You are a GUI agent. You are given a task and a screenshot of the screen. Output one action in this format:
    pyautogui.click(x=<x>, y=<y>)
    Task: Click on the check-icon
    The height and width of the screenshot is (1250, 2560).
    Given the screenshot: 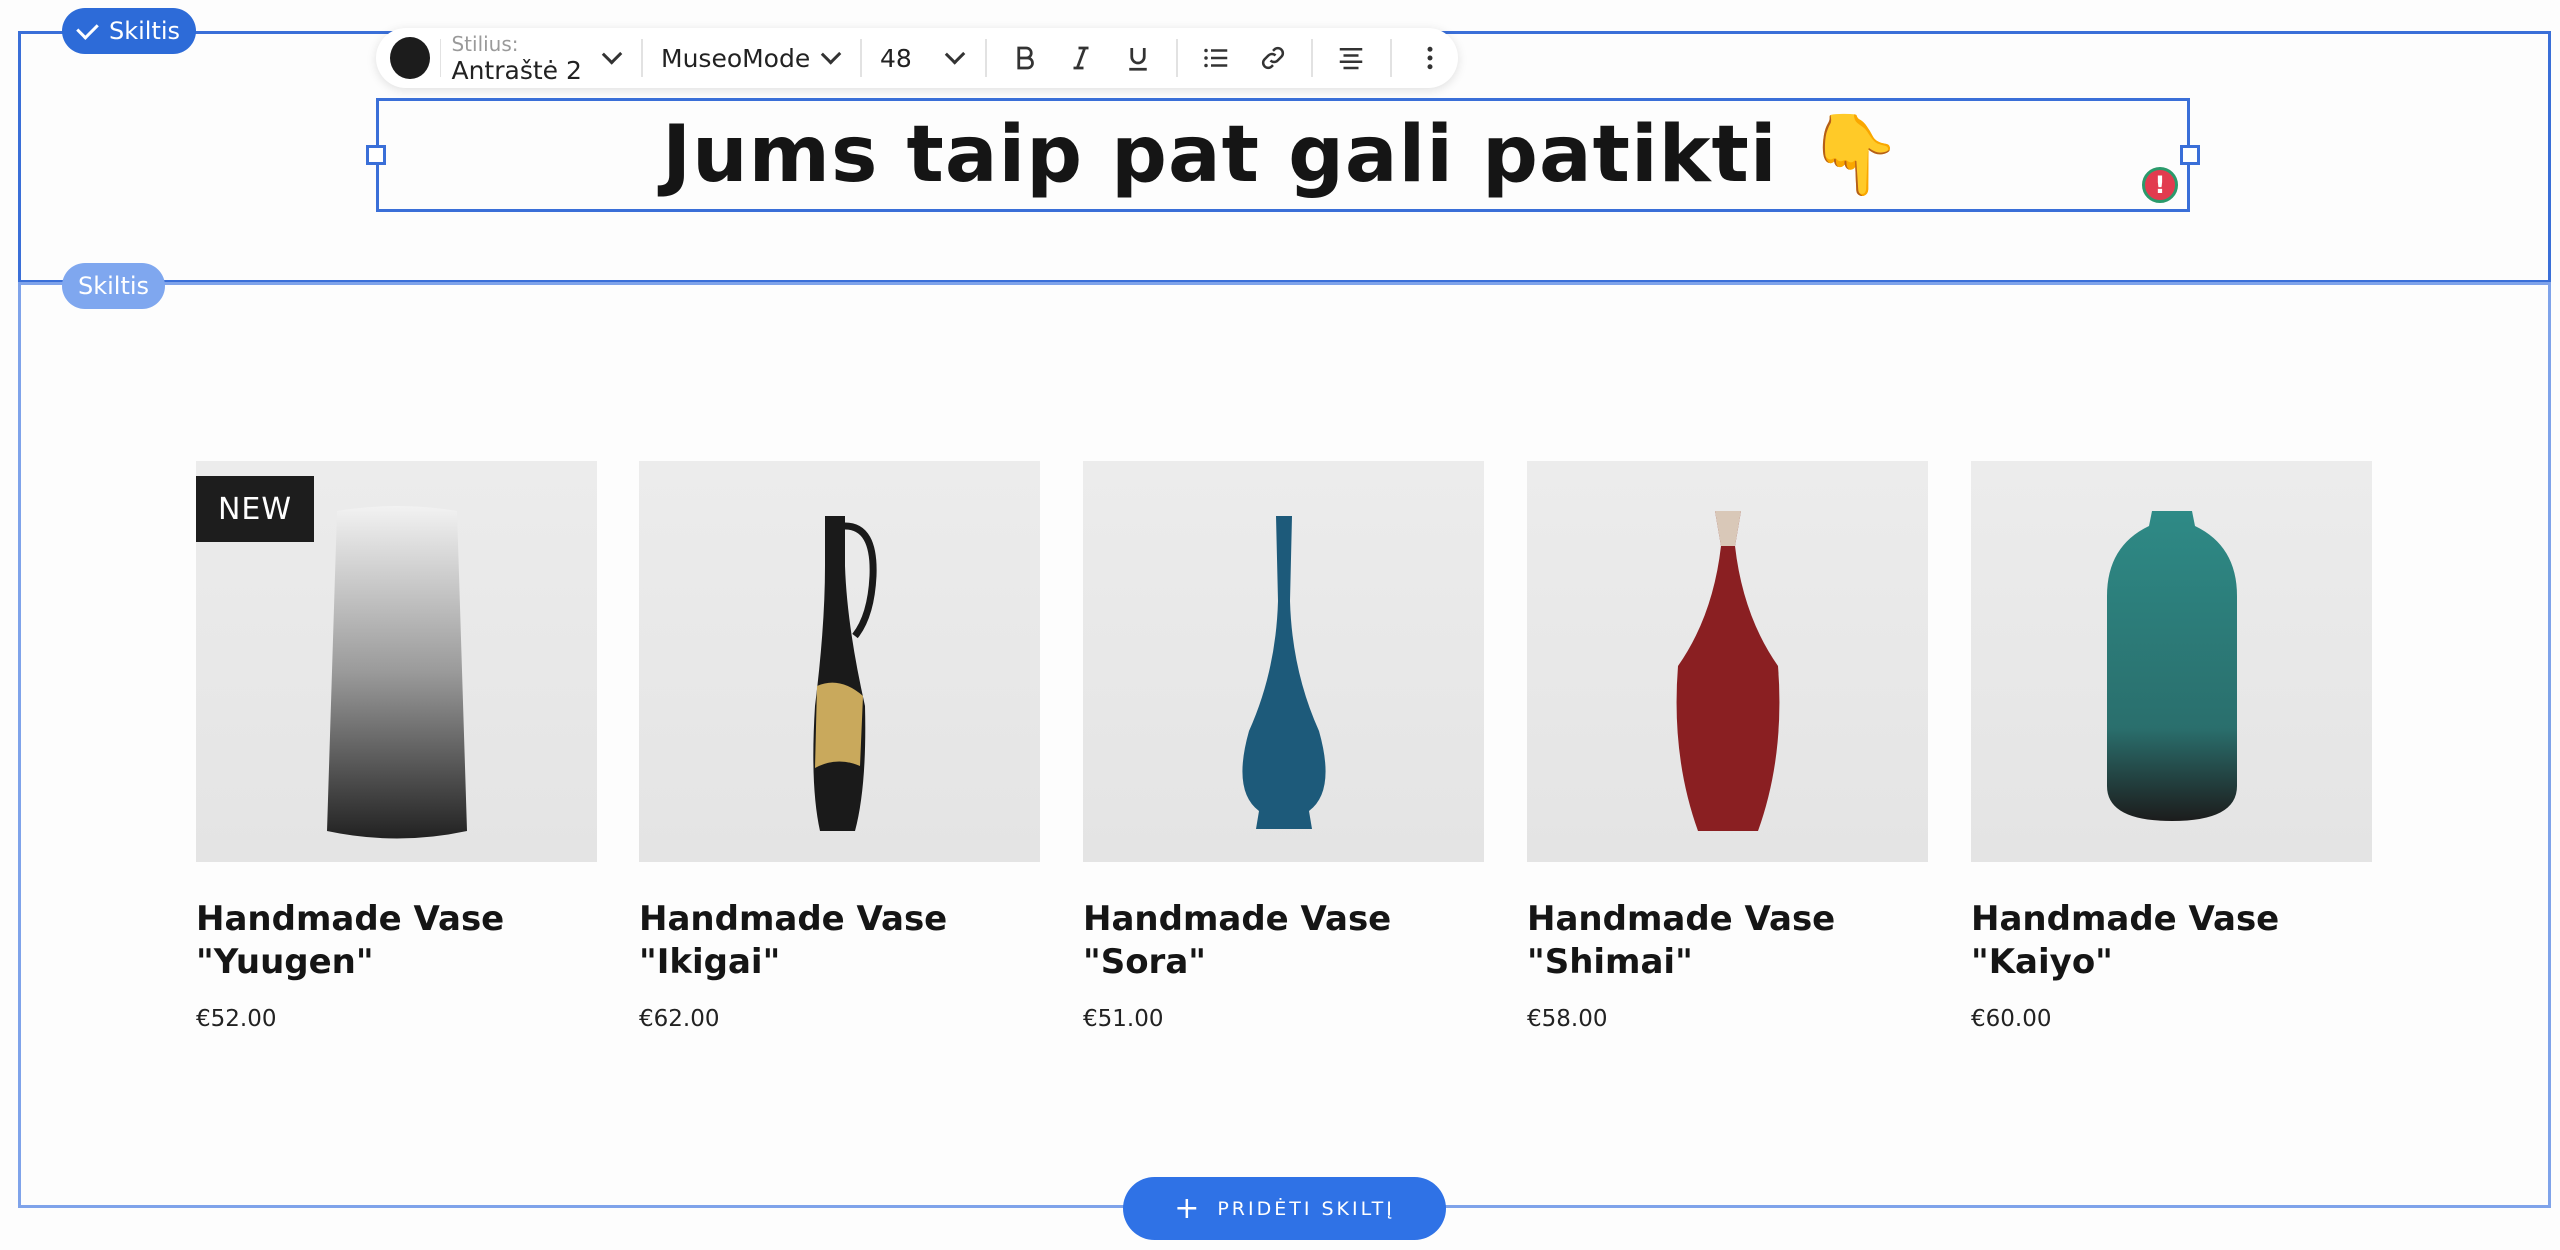 What is the action you would take?
    pyautogui.click(x=87, y=28)
    